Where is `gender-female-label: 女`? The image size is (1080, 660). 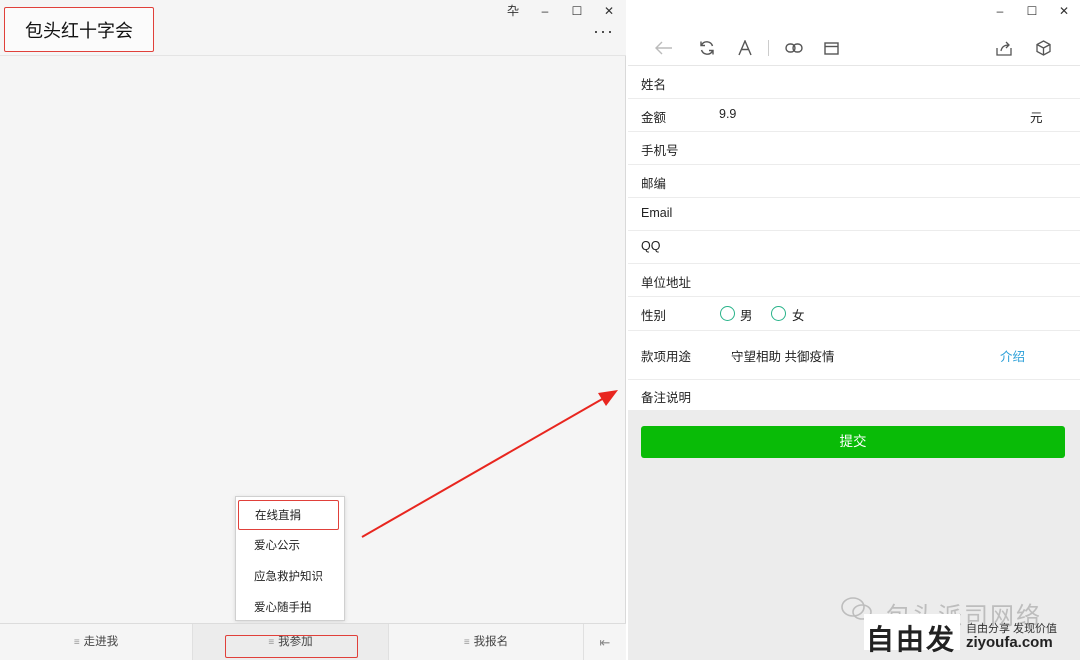 gender-female-label: 女 is located at coordinates (798, 316).